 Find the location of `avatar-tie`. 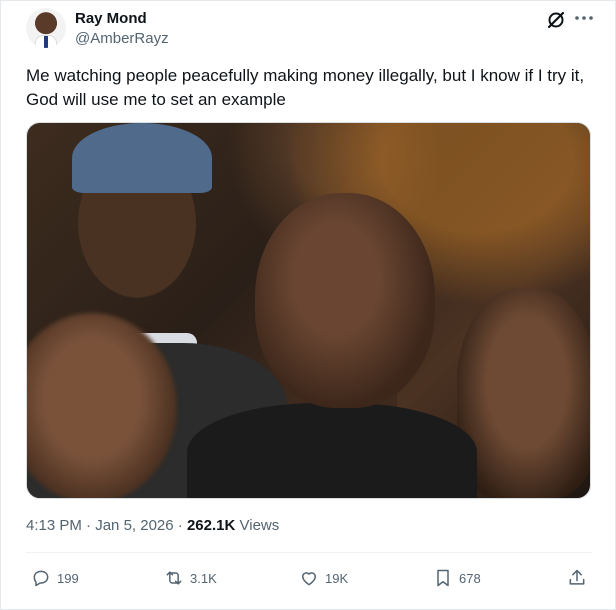

avatar-tie is located at coordinates (46, 42).